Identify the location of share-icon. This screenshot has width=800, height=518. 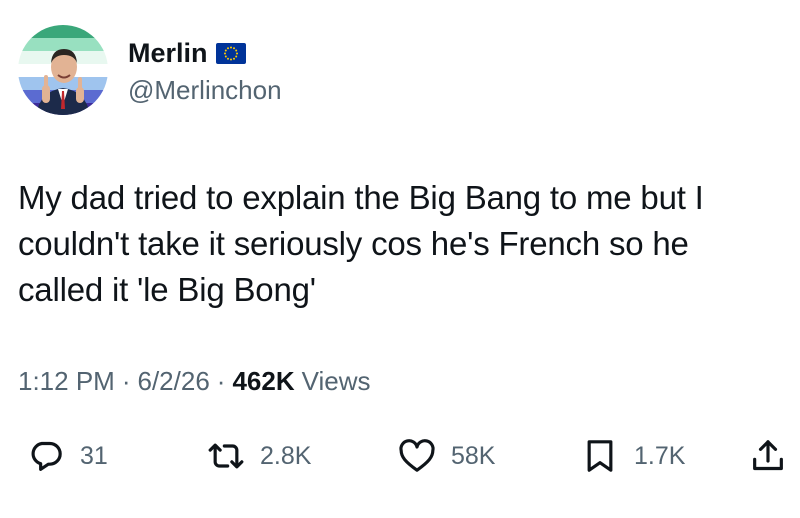
(768, 456).